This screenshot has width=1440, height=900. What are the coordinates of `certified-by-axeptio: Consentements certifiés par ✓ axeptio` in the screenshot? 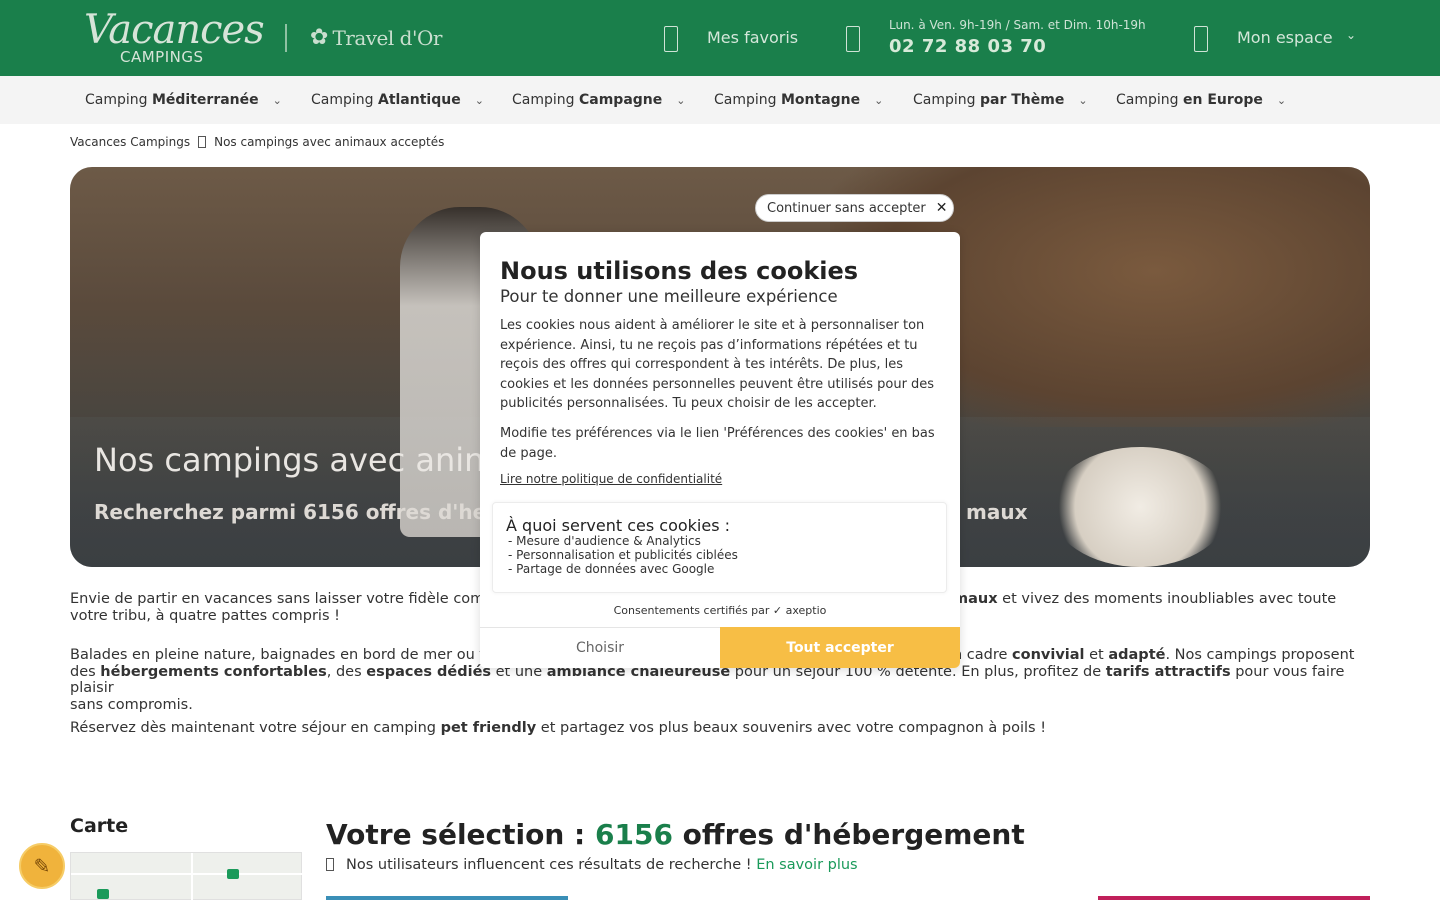 It's located at (720, 610).